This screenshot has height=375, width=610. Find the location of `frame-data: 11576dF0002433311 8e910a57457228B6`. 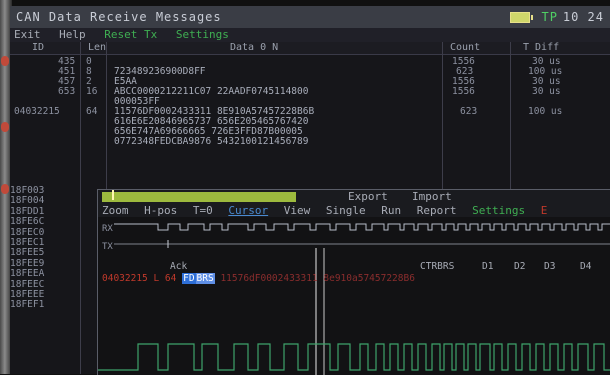

frame-data: 11576dF0002433311 8e910a57457228B6 is located at coordinates (317, 278).